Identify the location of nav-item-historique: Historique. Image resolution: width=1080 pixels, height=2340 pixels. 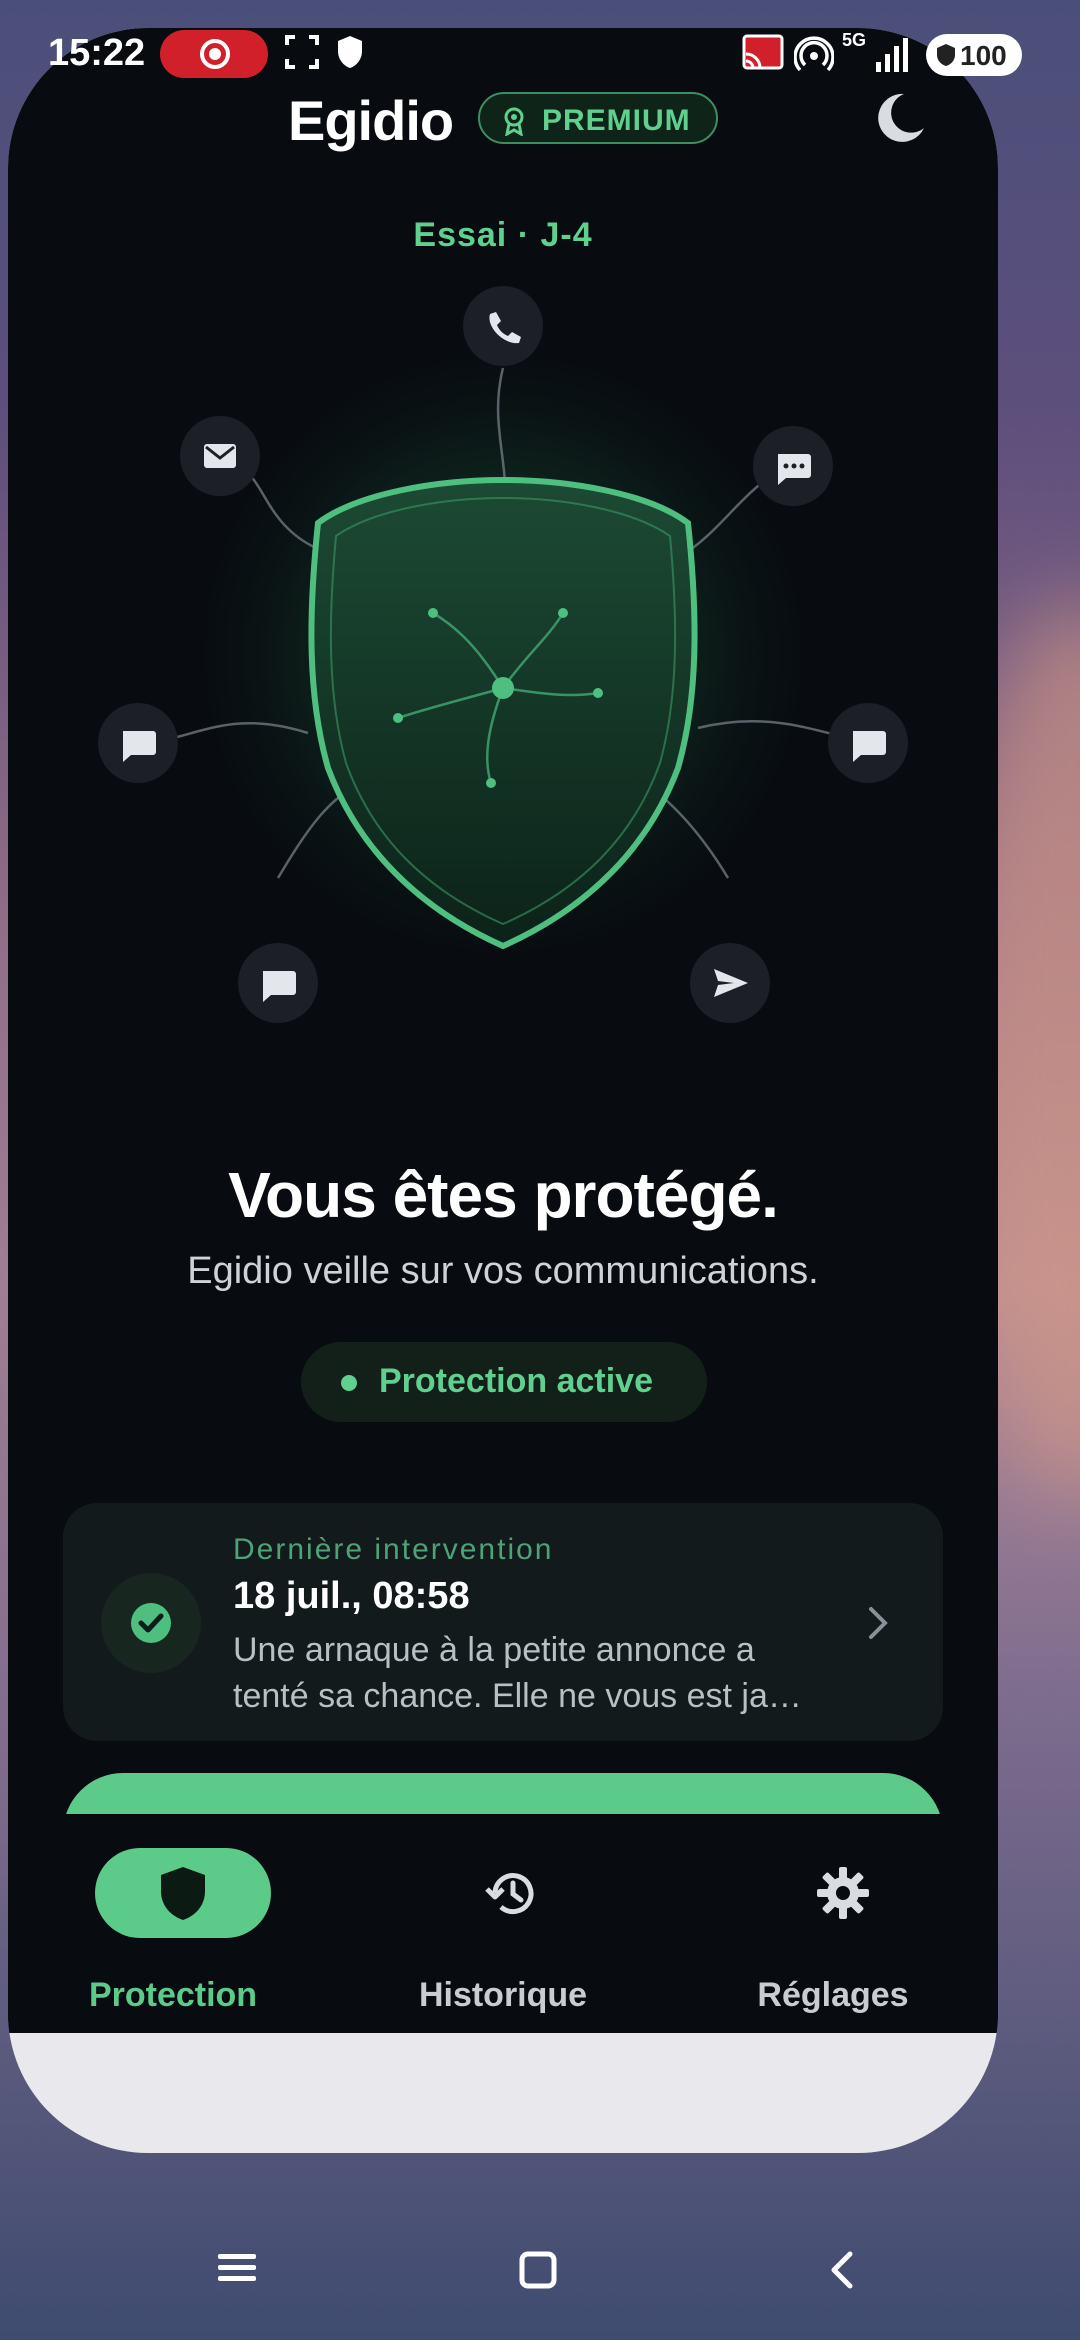
(503, 1923).